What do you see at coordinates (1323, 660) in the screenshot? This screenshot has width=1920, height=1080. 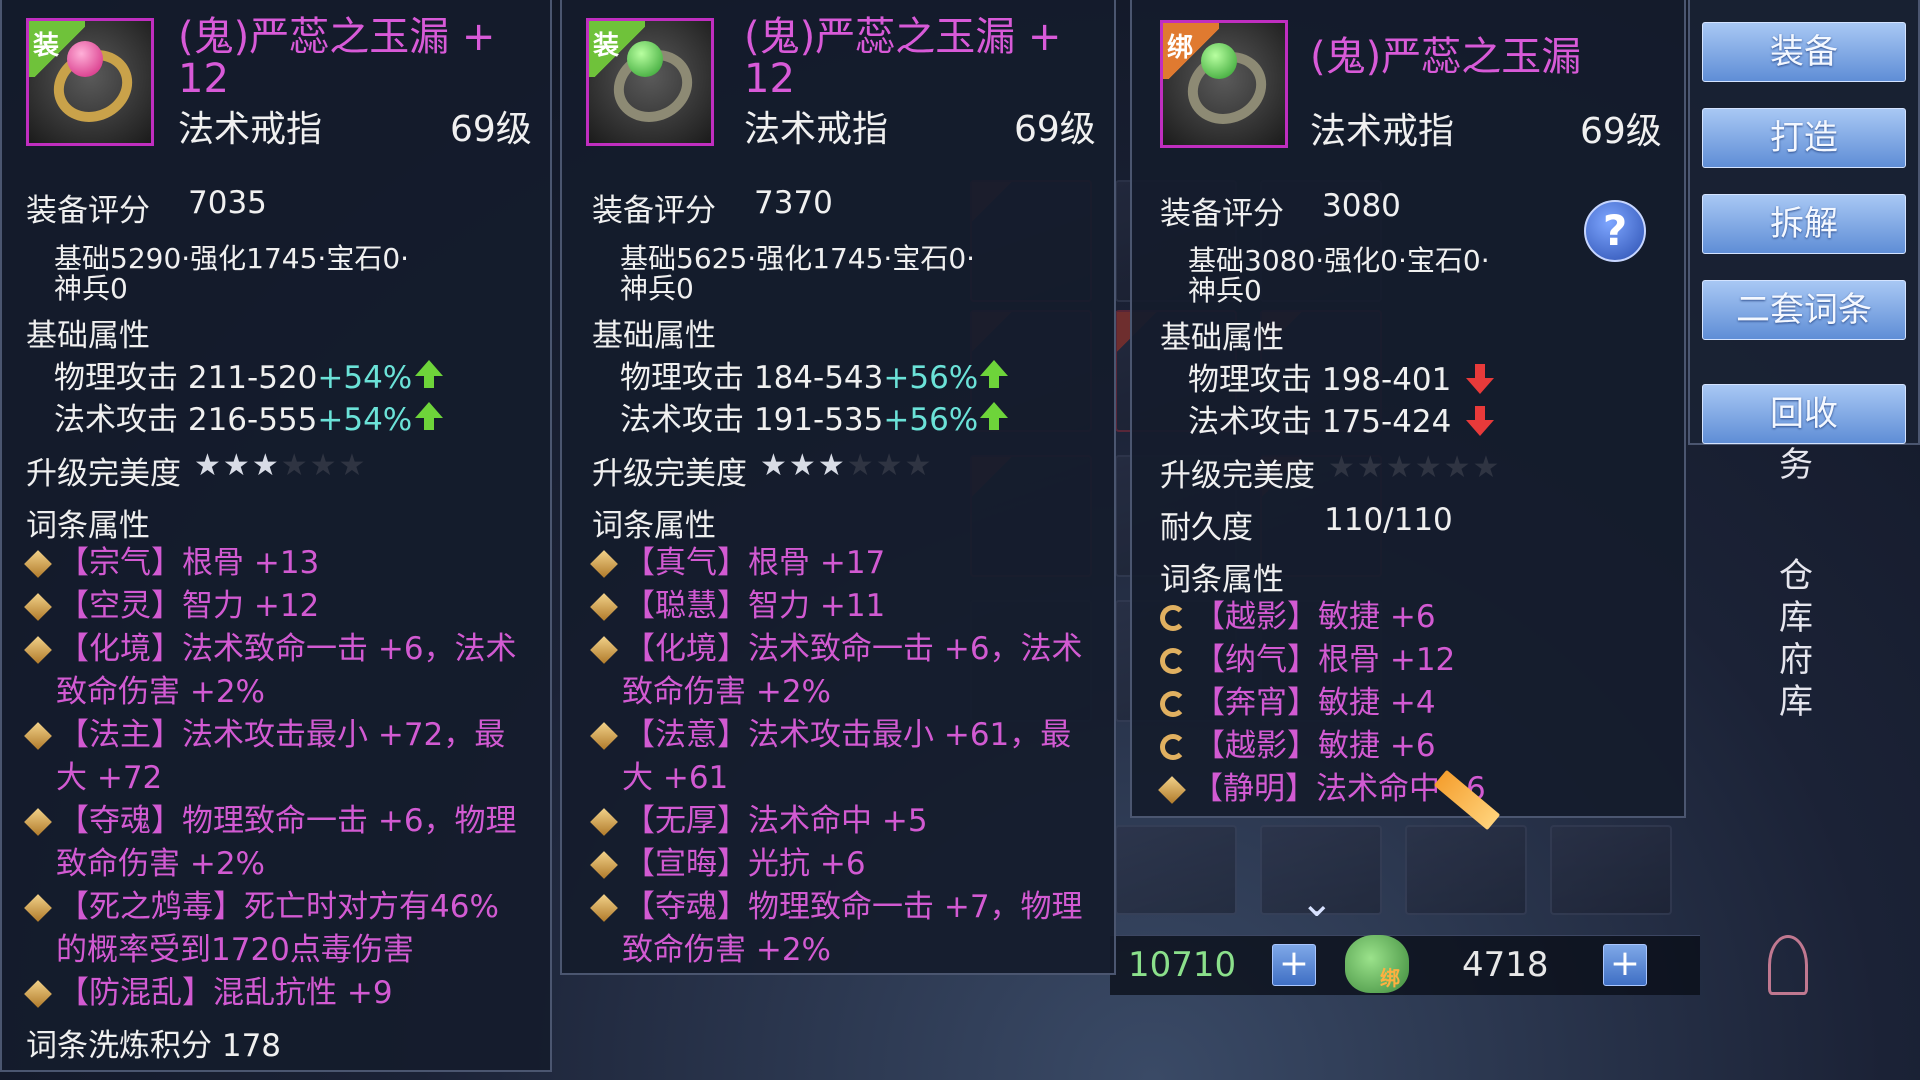 I see `affix-item: 【纳气】根骨 +12` at bounding box center [1323, 660].